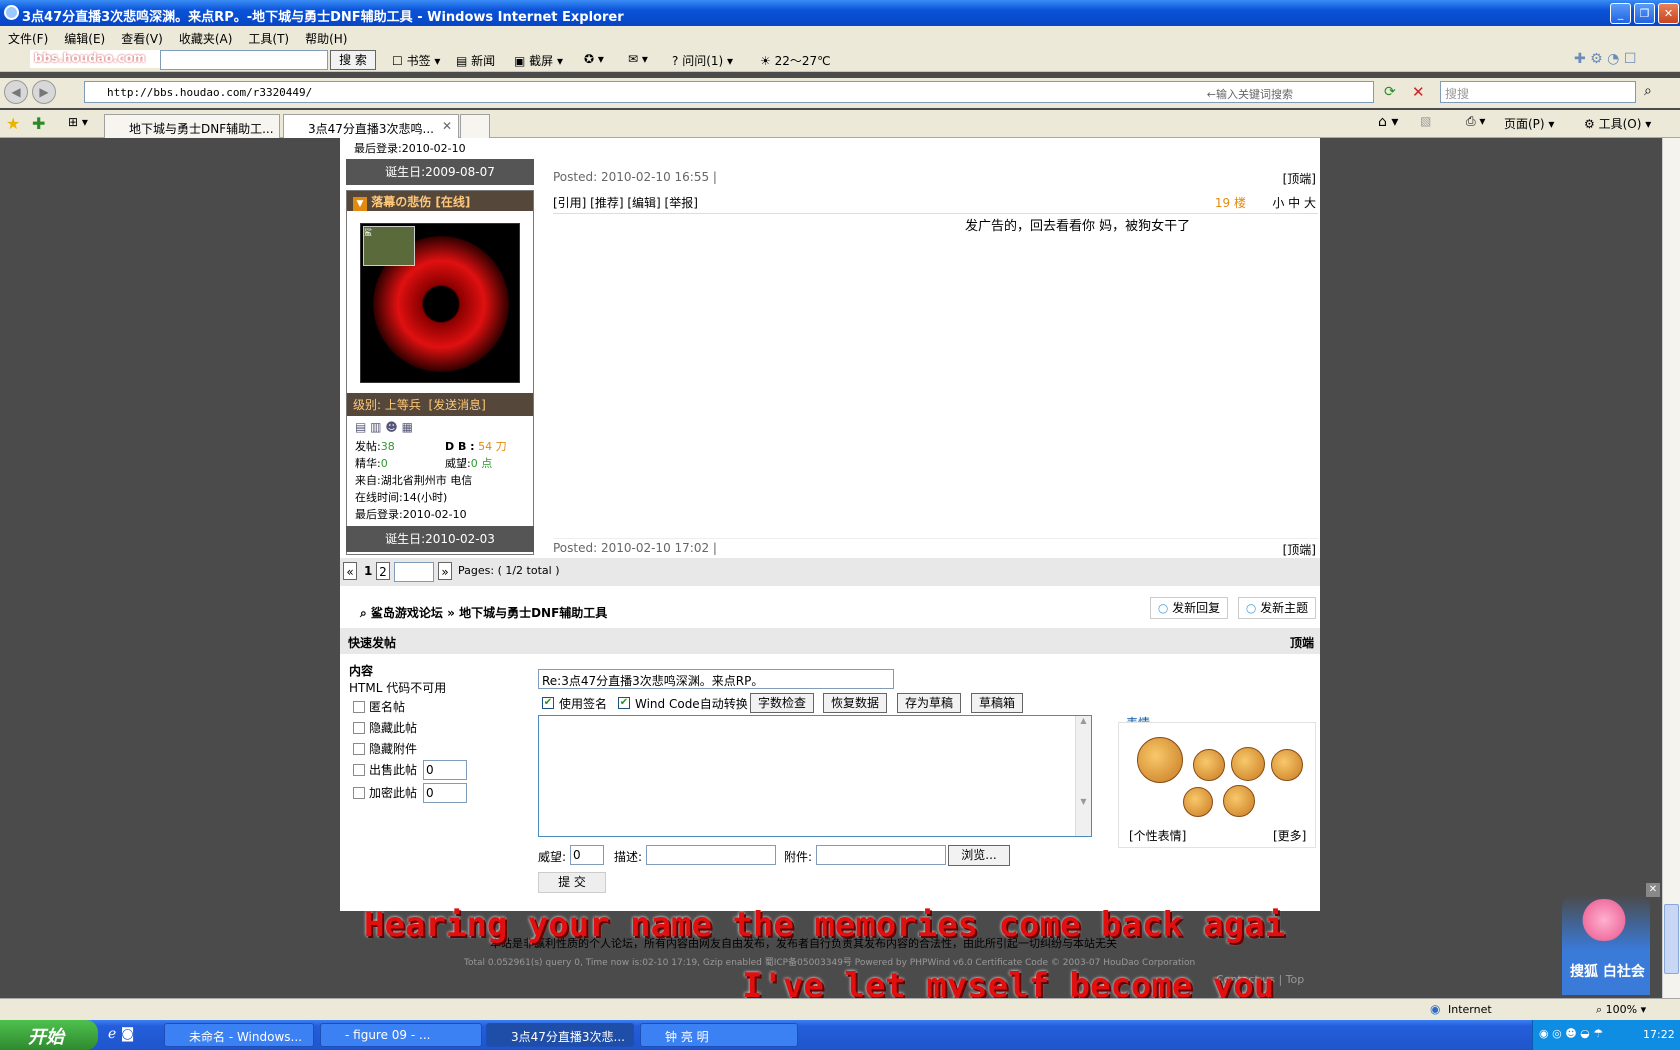 This screenshot has height=1050, width=1680. What do you see at coordinates (1668, 13) in the screenshot?
I see `close-button: ✕` at bounding box center [1668, 13].